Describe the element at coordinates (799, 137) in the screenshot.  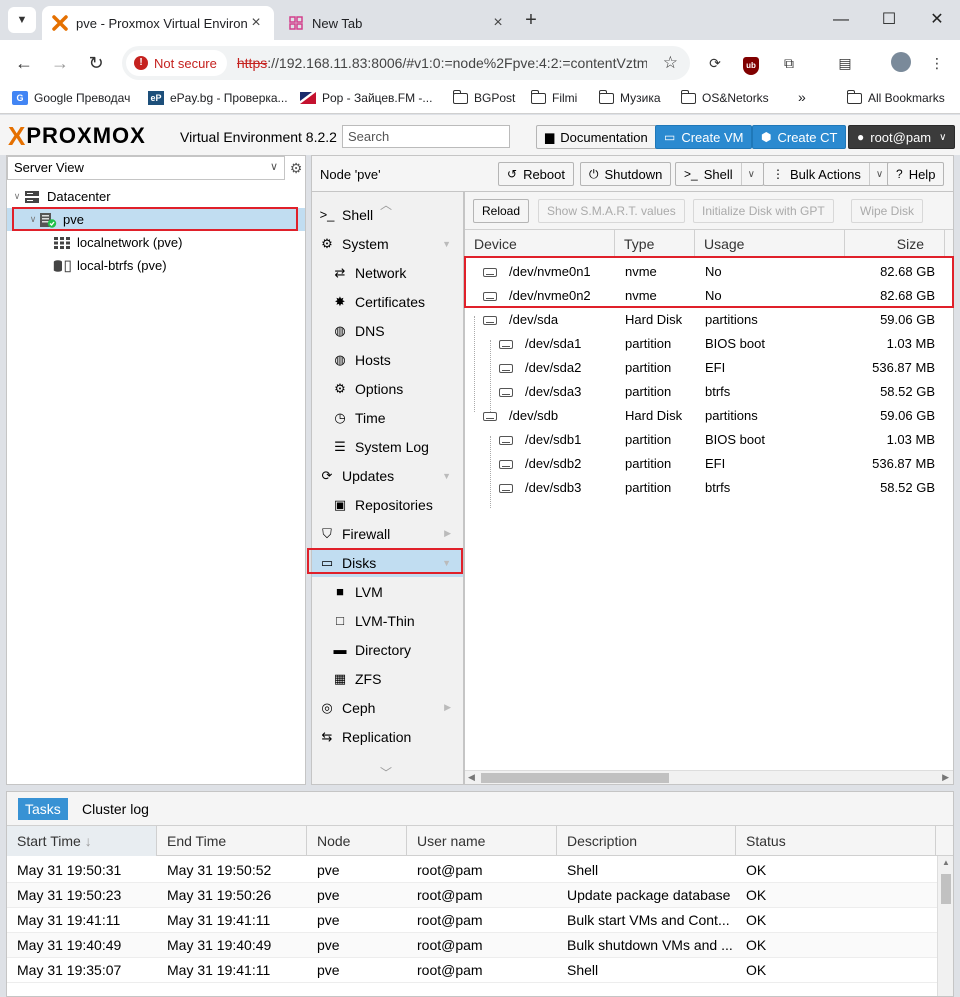
I see `create-ct-button: ⬢ Create CT` at that location.